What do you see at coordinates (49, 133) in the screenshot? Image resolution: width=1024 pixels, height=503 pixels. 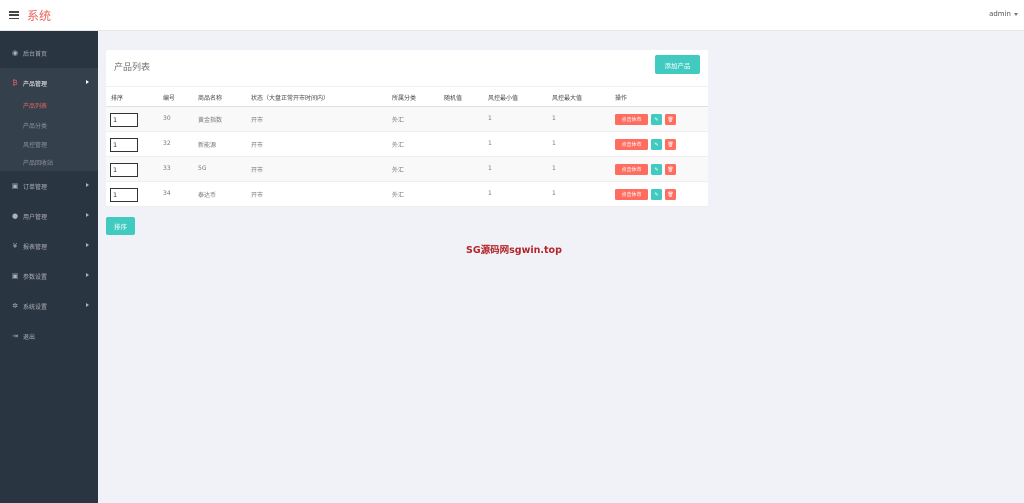 I see `product-submenu: 产品列表 产品分类 风控管理 产品回收站` at bounding box center [49, 133].